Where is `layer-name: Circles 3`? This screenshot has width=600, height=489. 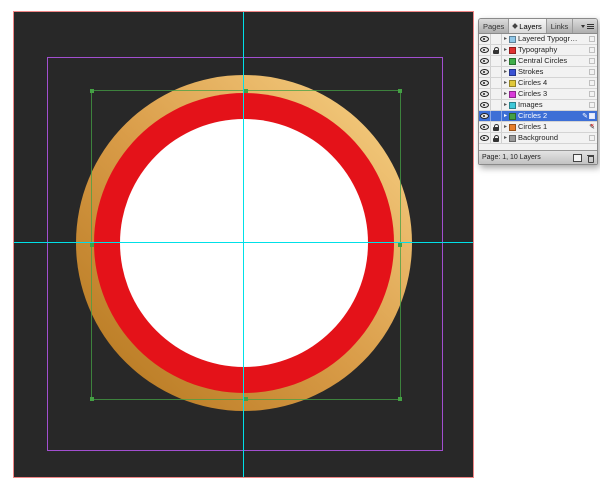 layer-name: Circles 3 is located at coordinates (549, 94).